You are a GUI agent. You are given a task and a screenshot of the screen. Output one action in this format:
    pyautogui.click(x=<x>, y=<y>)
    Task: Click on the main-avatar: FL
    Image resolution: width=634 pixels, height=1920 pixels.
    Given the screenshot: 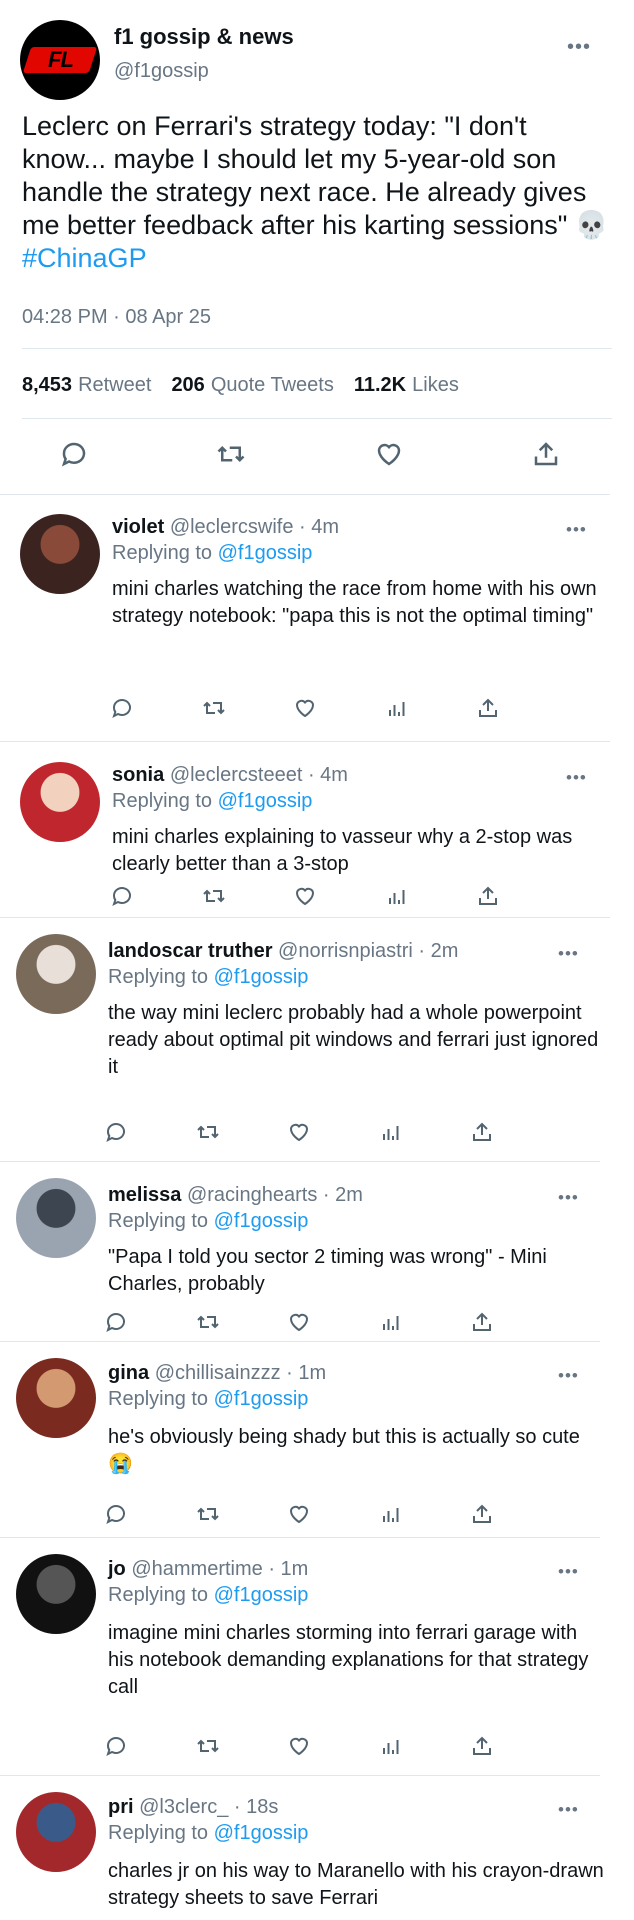 What is the action you would take?
    pyautogui.click(x=60, y=60)
    